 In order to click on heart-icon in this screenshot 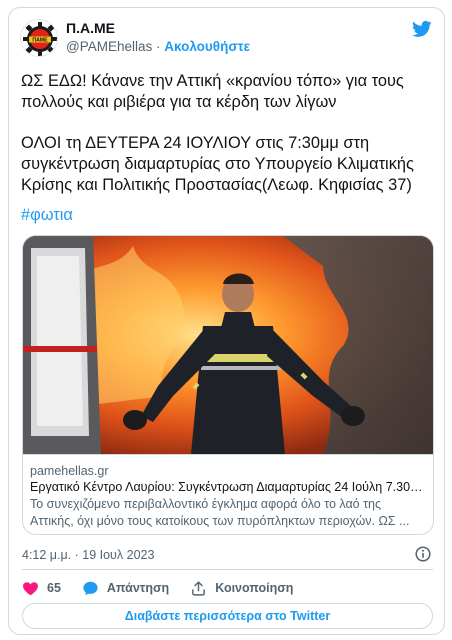, I will do `click(30, 588)`.